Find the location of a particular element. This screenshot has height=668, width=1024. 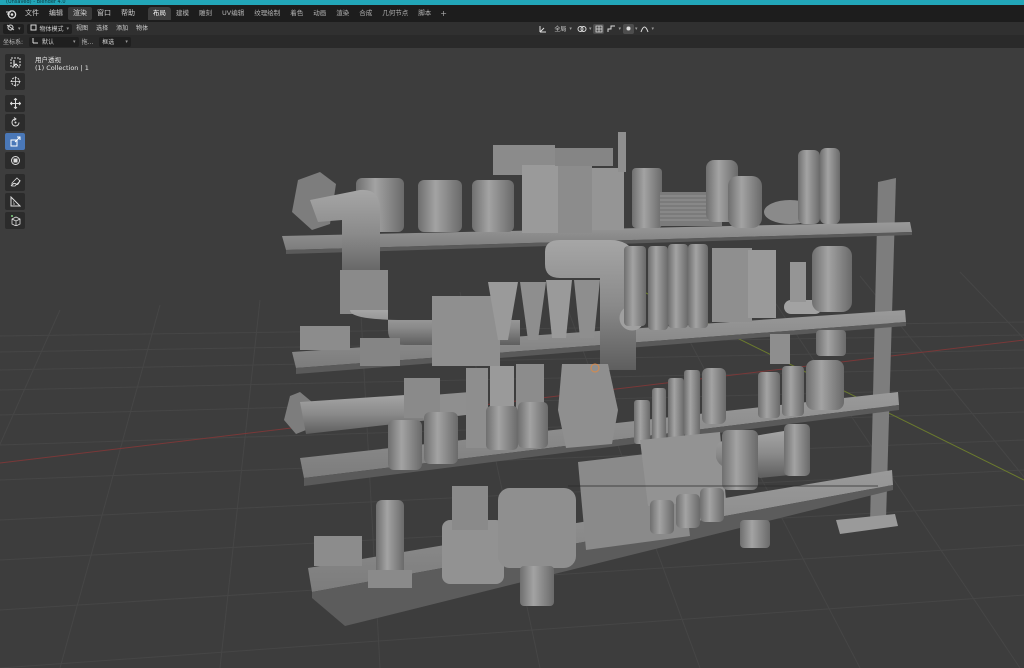

tab-sculpting: 雕刻 is located at coordinates (205, 13).